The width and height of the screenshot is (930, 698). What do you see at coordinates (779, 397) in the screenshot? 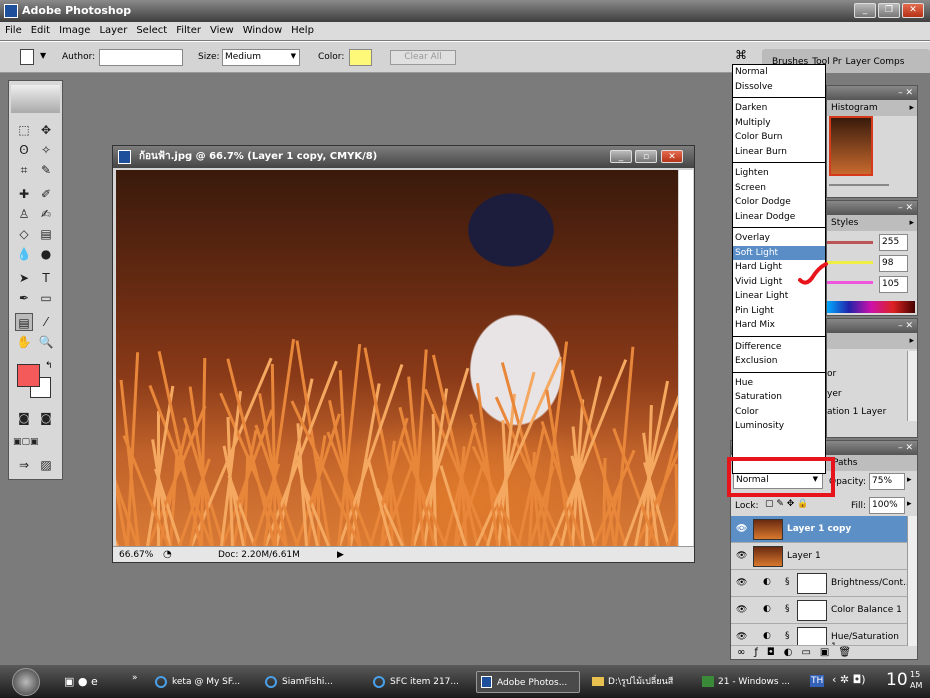
I see `blend-mode-option: Saturation` at bounding box center [779, 397].